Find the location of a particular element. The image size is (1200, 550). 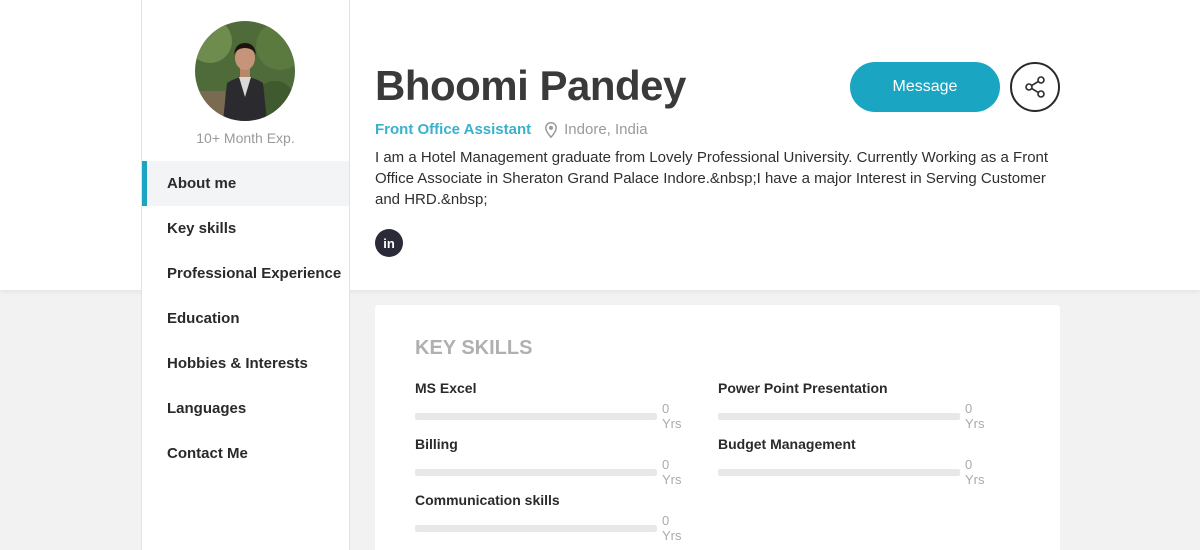

sidebar-item-hobbies: Hobbies & Interests is located at coordinates (245, 363).